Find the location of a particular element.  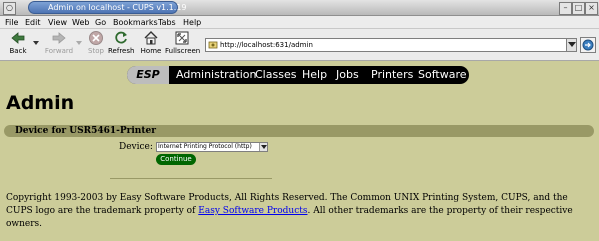

back-icon is located at coordinates (18, 38).